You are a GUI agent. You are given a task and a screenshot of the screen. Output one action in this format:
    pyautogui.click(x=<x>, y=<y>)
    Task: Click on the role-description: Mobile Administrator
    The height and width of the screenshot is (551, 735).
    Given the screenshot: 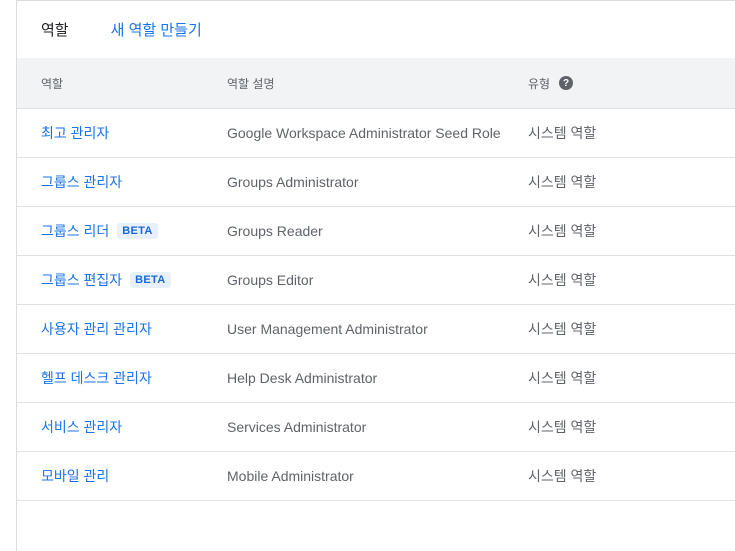 What is the action you would take?
    pyautogui.click(x=290, y=476)
    